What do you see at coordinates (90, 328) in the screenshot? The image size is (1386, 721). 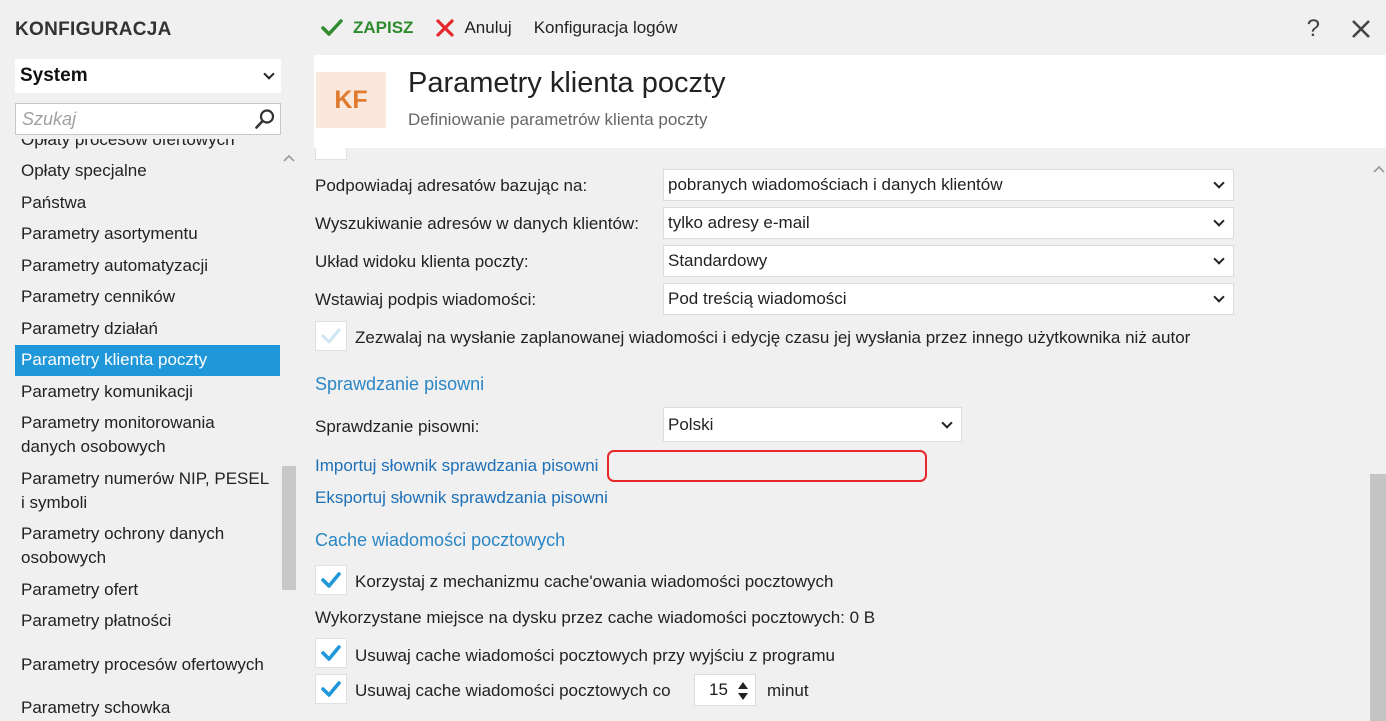 I see `sidebar-item-label: Parametry działań` at bounding box center [90, 328].